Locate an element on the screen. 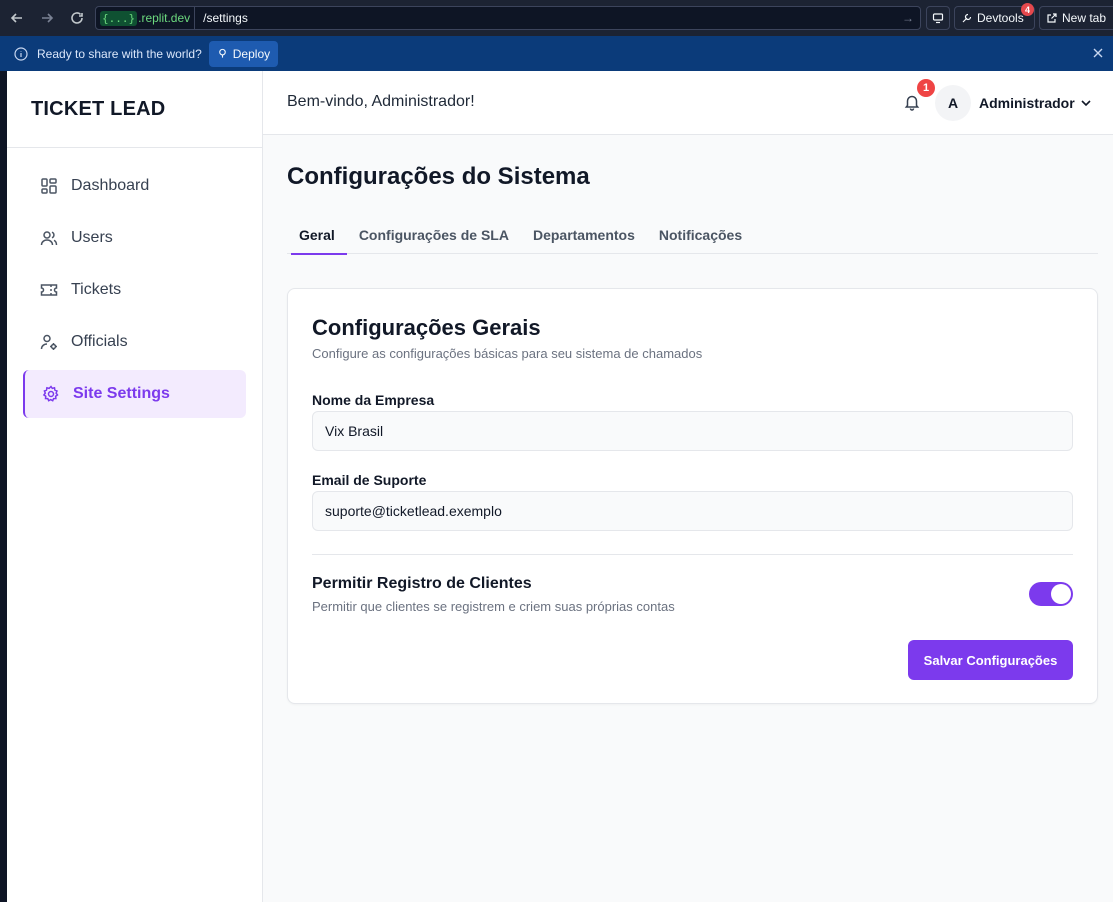  sidebar-item-tickets: Tickets is located at coordinates (134, 290).